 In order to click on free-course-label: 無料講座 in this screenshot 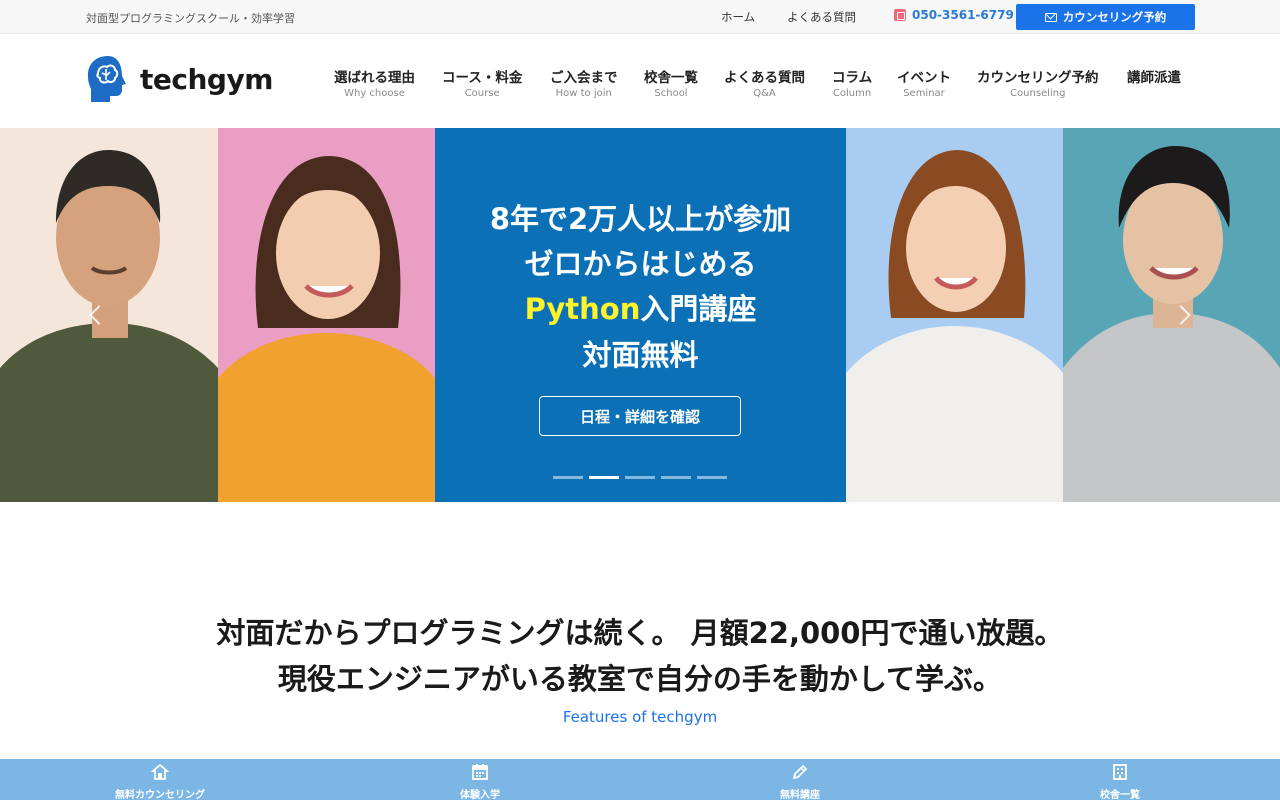, I will do `click(800, 795)`.